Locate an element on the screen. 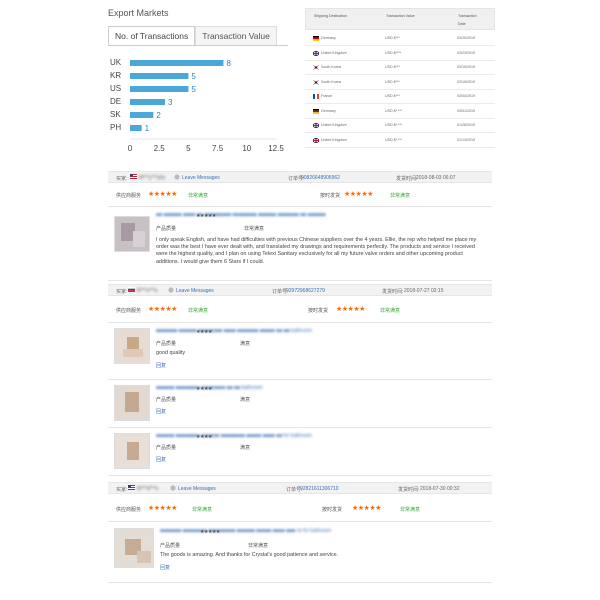 This screenshot has width=600, height=600. category-label: PH is located at coordinates (115, 127).